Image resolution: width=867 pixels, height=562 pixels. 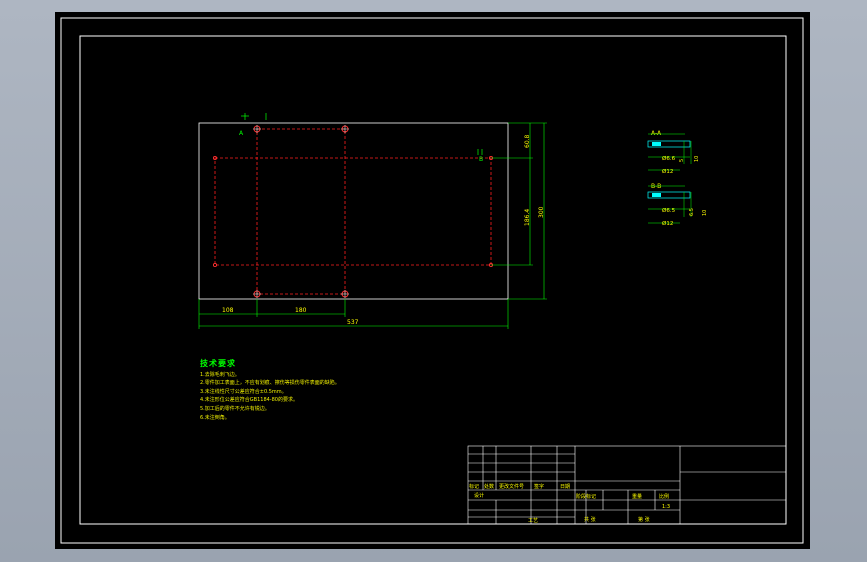 What do you see at coordinates (270, 383) in the screenshot?
I see `note-item: 2.零件加工表面上，不应有划痕、擦伤等损伤零件表面的缺陷。` at bounding box center [270, 383].